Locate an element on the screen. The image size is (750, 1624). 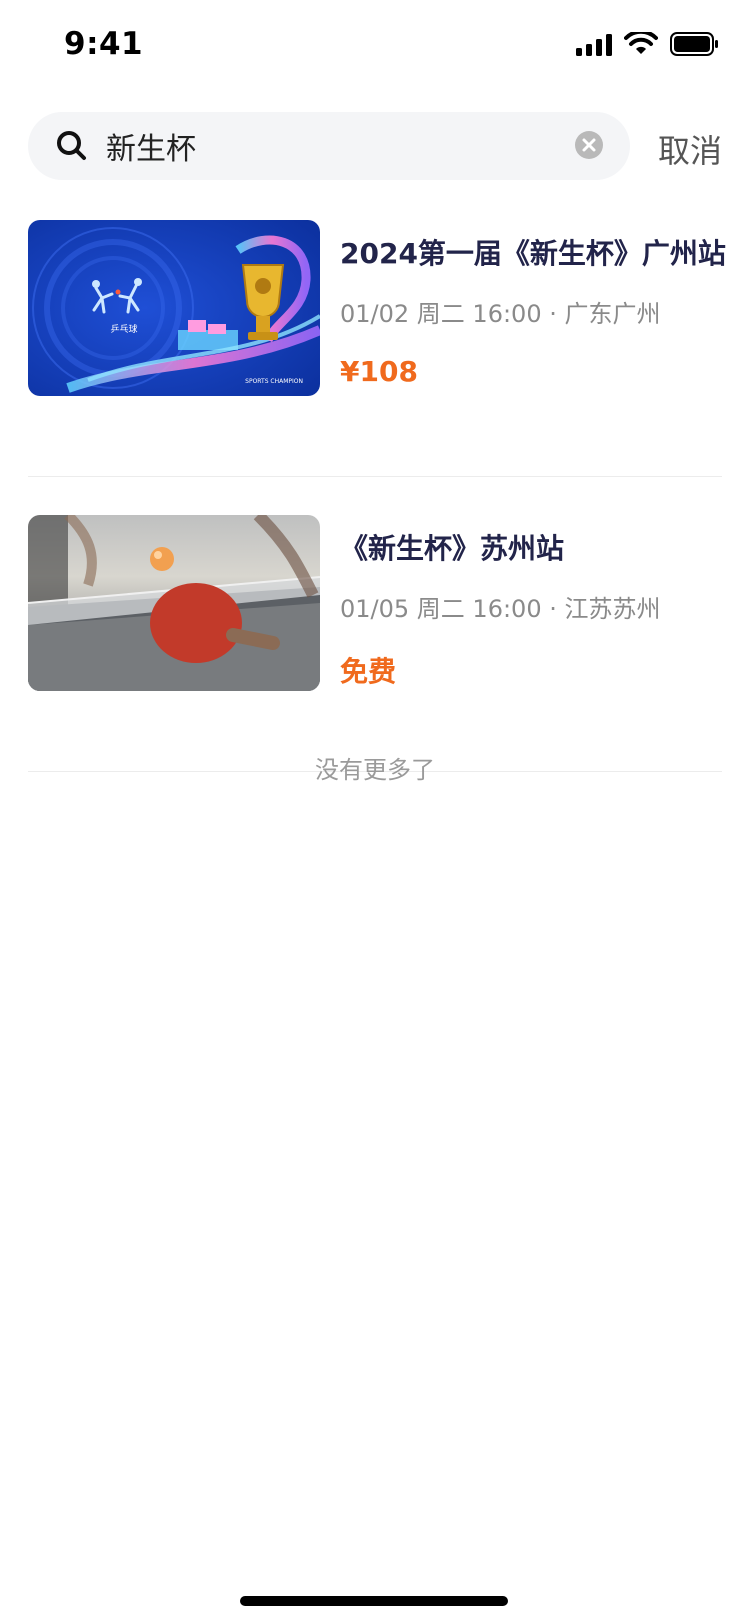
wifi-icon is located at coordinates (641, 43).